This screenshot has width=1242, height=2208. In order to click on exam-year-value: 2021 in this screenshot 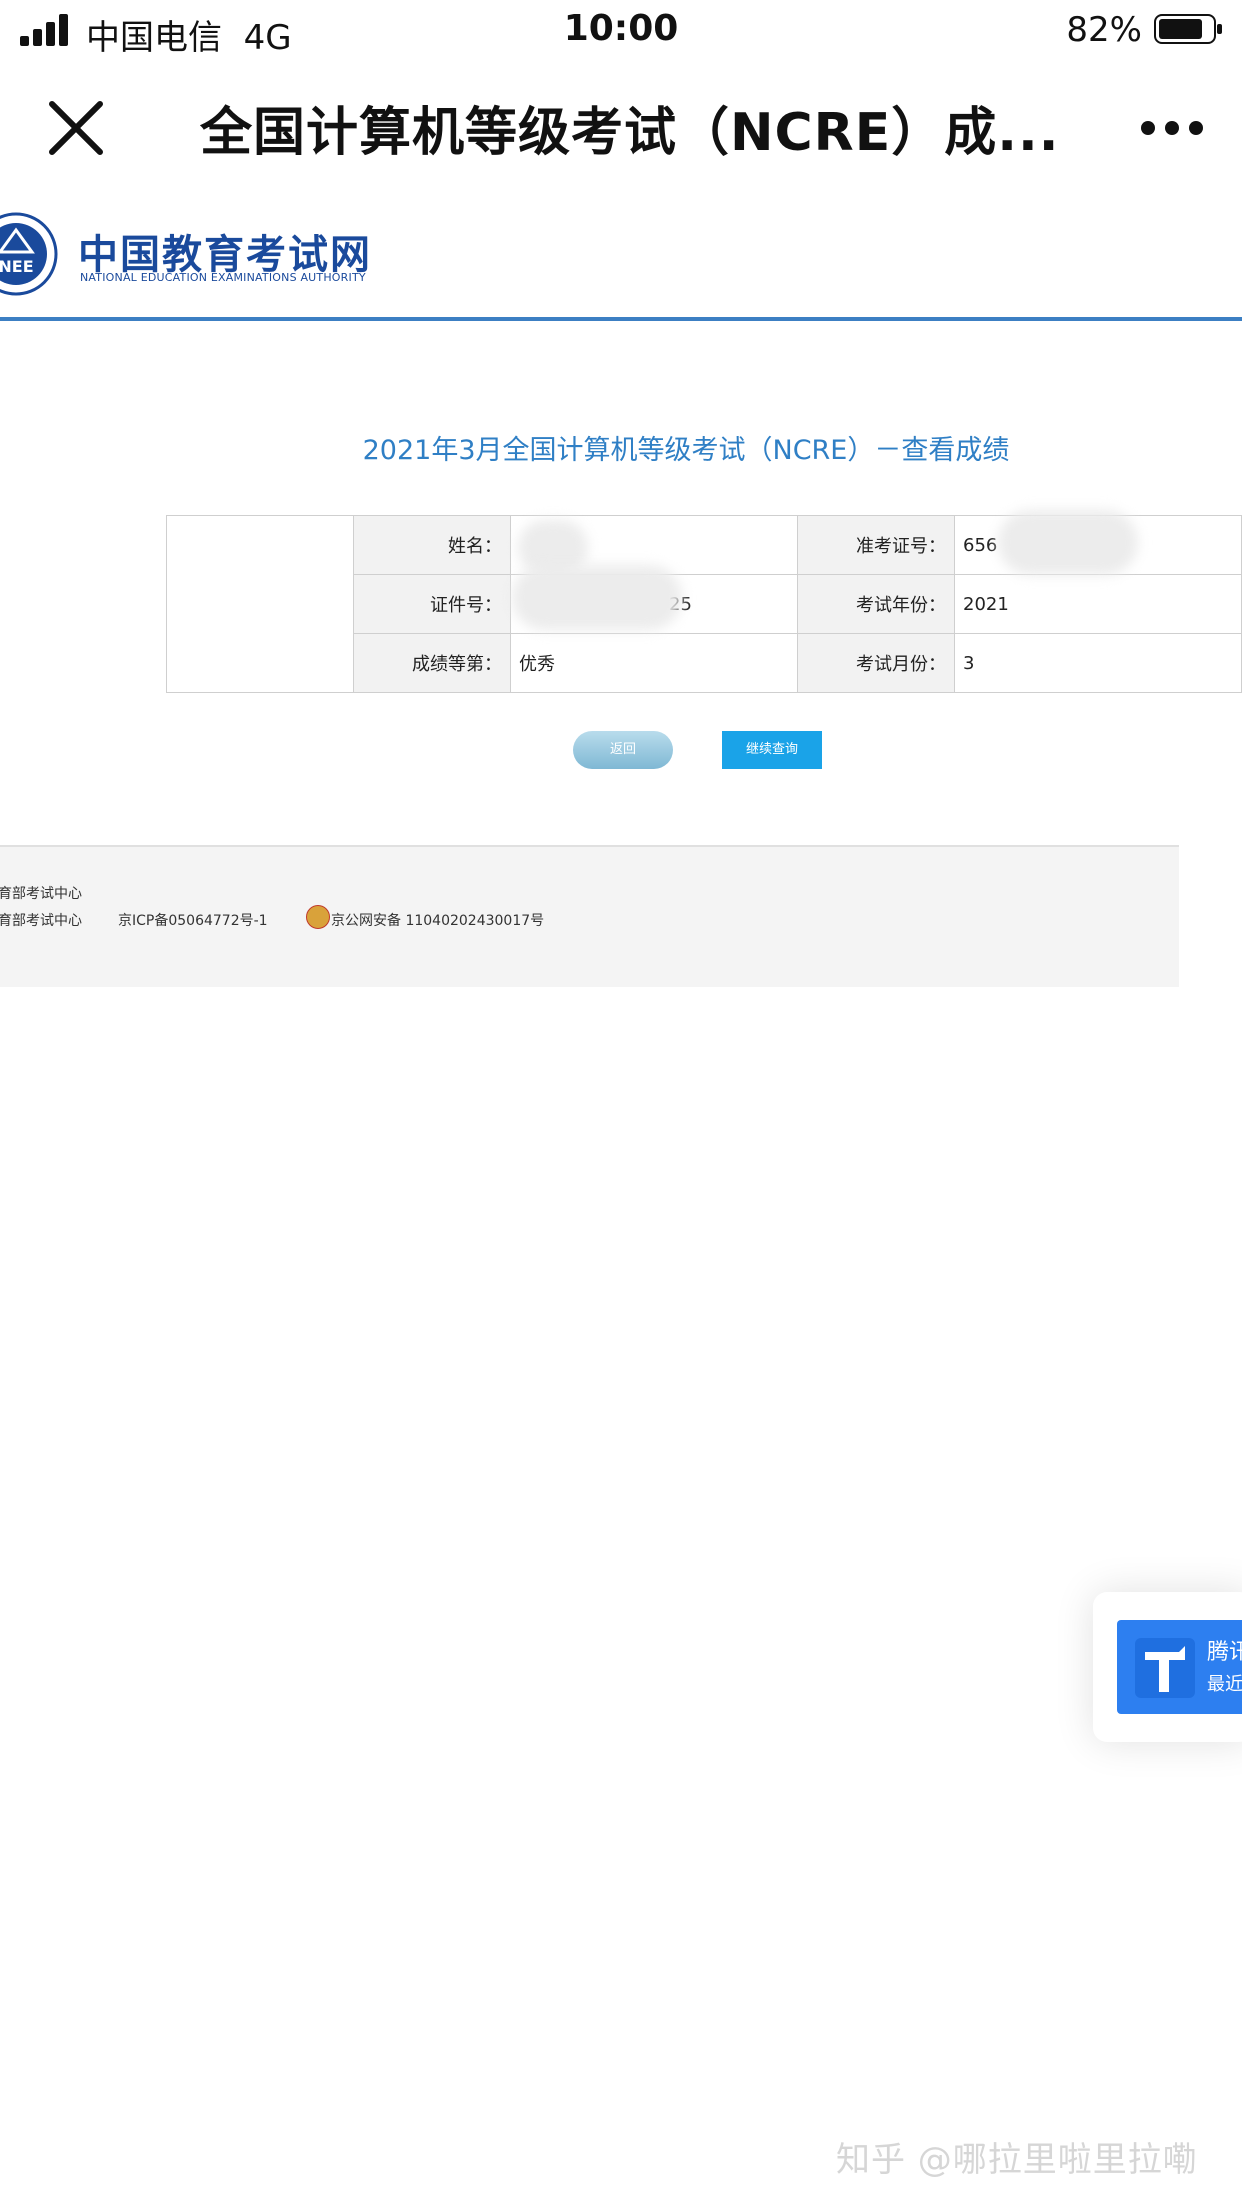, I will do `click(1098, 604)`.